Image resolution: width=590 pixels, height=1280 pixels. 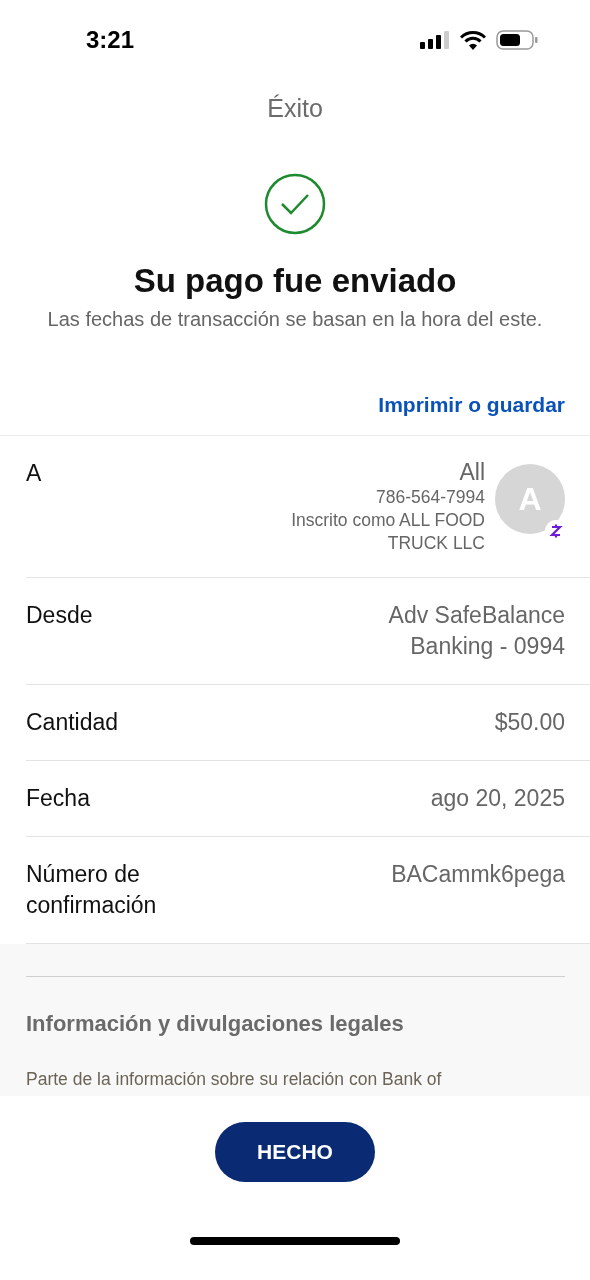 What do you see at coordinates (473, 40) in the screenshot?
I see `wifi-icon` at bounding box center [473, 40].